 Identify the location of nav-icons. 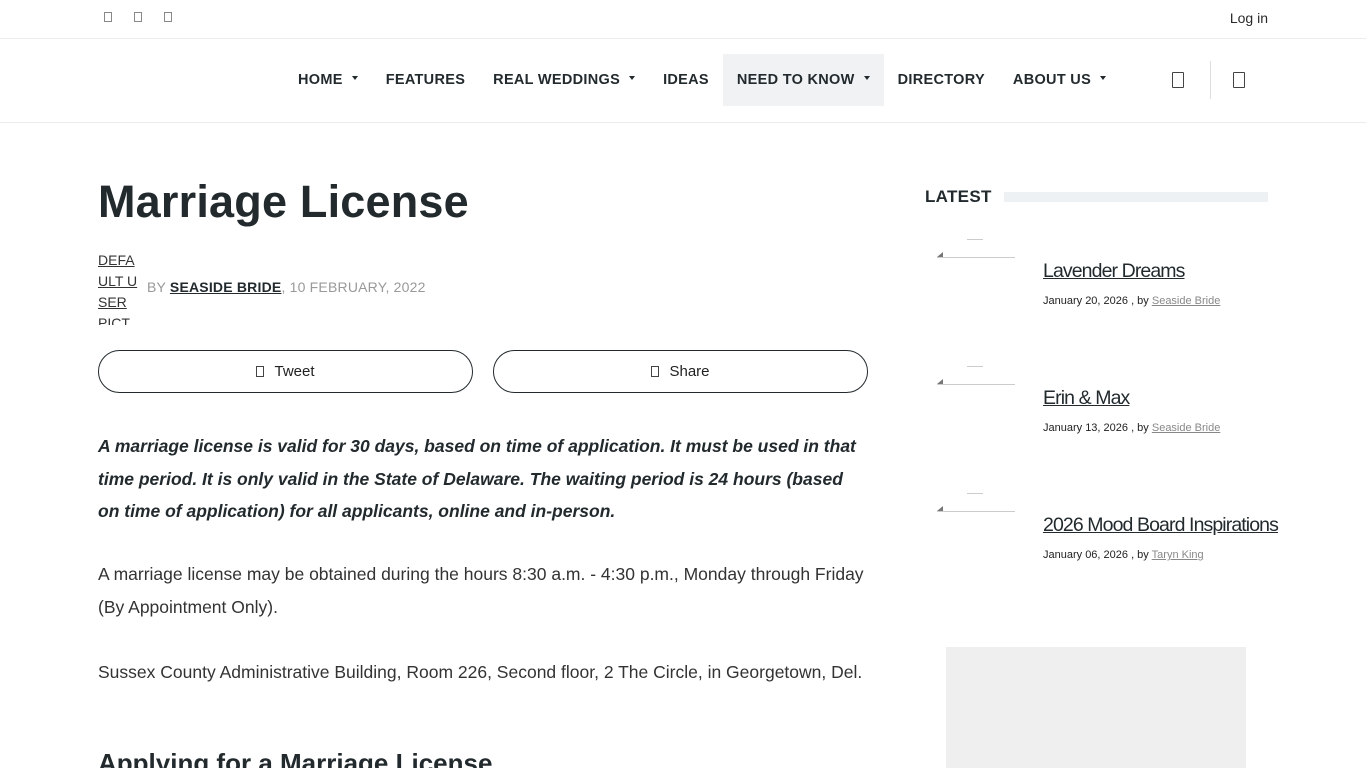
(1208, 80).